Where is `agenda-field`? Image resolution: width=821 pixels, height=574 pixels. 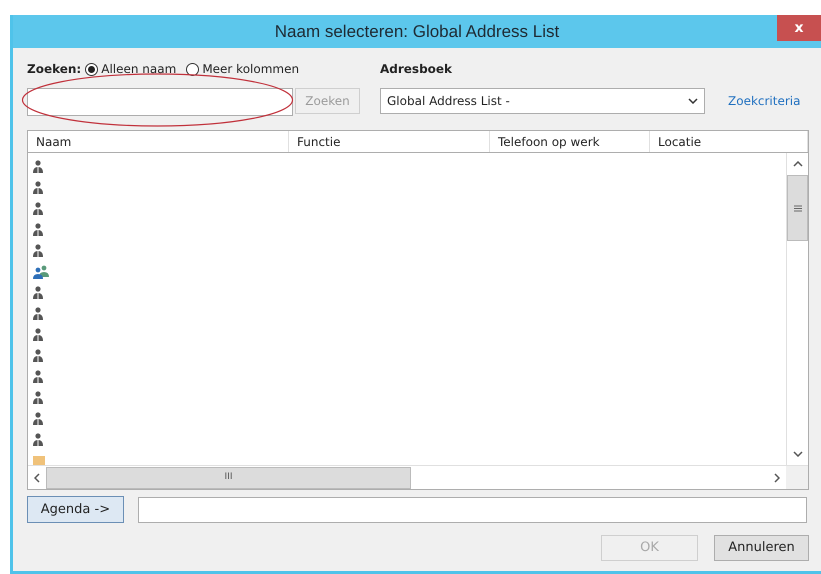
agenda-field is located at coordinates (472, 509).